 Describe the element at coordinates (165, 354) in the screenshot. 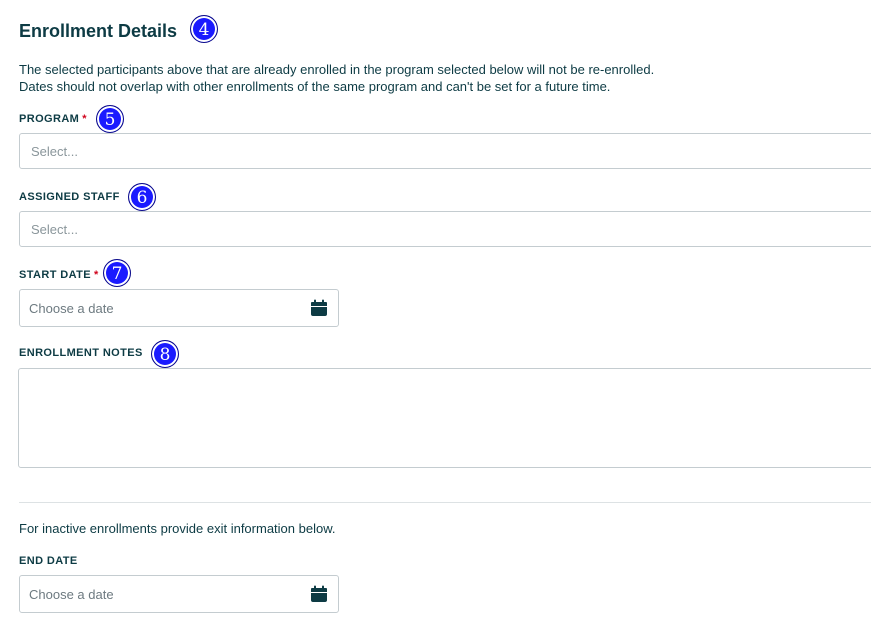

I see `annotation-badge-8: 8` at that location.